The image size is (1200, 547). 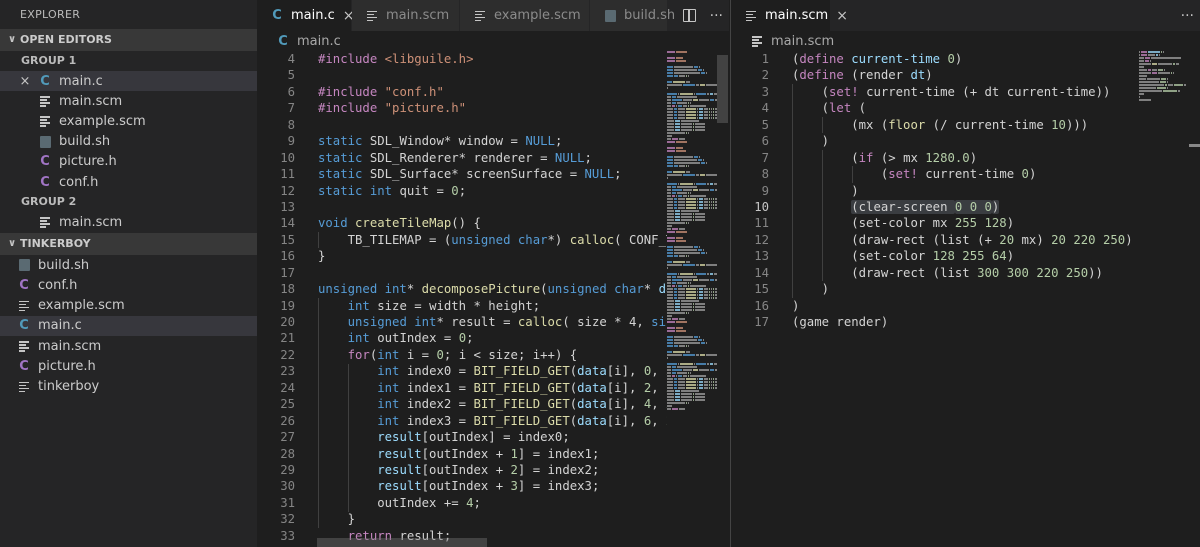 I want to click on editor-tab: build.sh, so click(x=632, y=15).